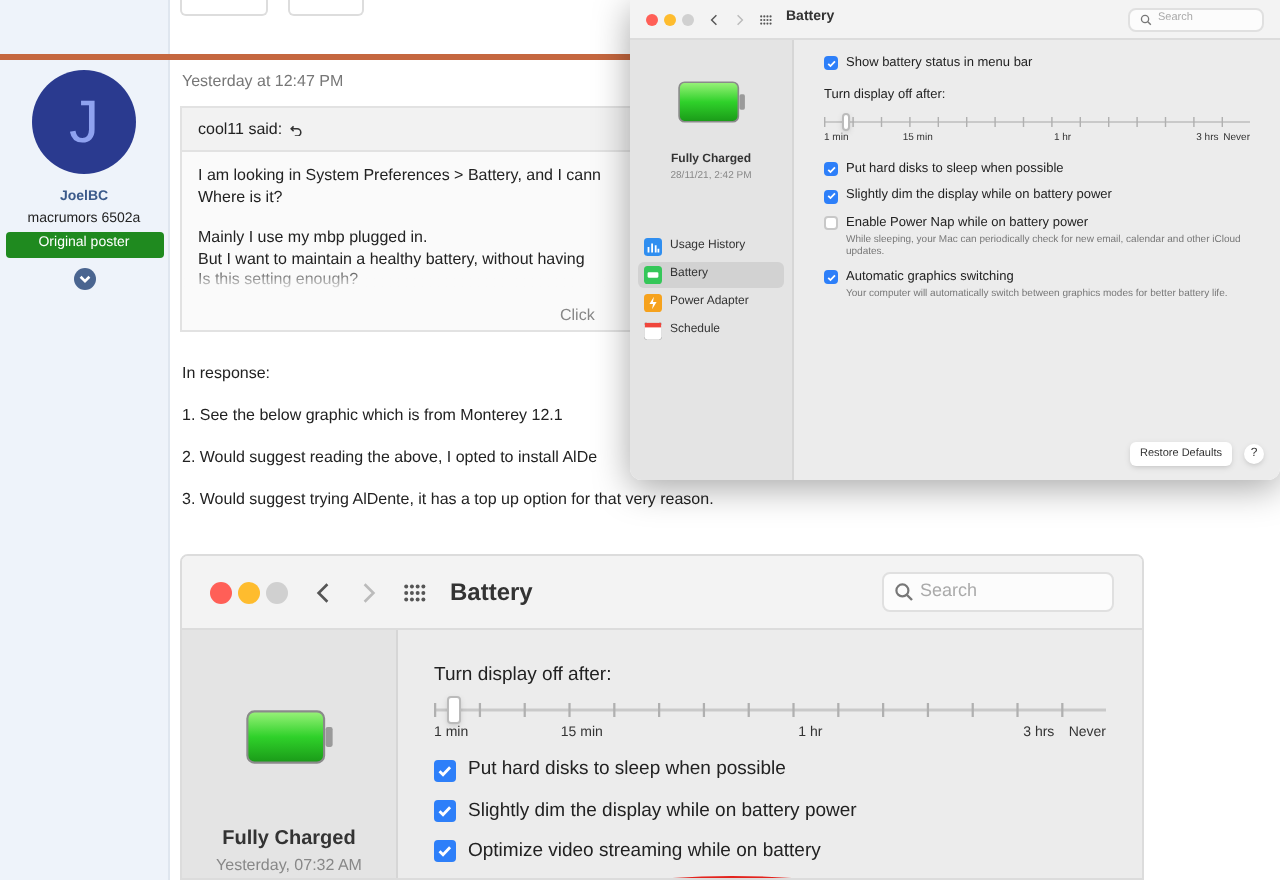 The height and width of the screenshot is (880, 1280). I want to click on charge-time: Yesterday, 07:32 AM, so click(289, 866).